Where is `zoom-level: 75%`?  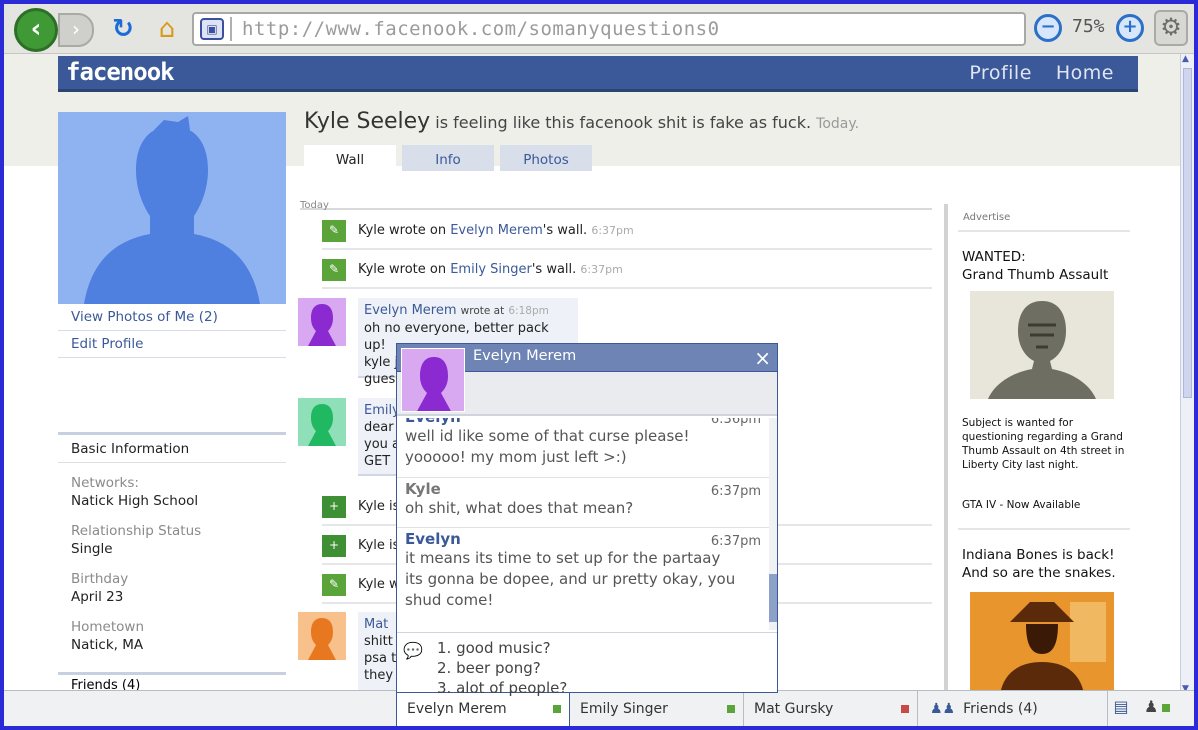
zoom-level: 75% is located at coordinates (1088, 26).